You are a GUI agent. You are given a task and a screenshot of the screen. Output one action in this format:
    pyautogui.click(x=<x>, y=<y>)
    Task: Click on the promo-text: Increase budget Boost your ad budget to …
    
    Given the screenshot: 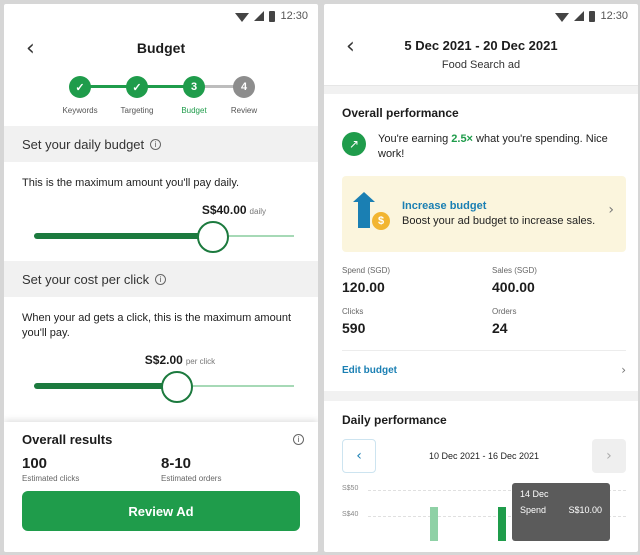 What is the action you would take?
    pyautogui.click(x=502, y=214)
    